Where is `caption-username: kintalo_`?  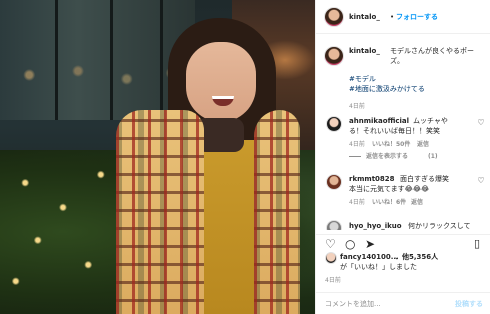
caption-username: kintalo_ is located at coordinates (364, 51).